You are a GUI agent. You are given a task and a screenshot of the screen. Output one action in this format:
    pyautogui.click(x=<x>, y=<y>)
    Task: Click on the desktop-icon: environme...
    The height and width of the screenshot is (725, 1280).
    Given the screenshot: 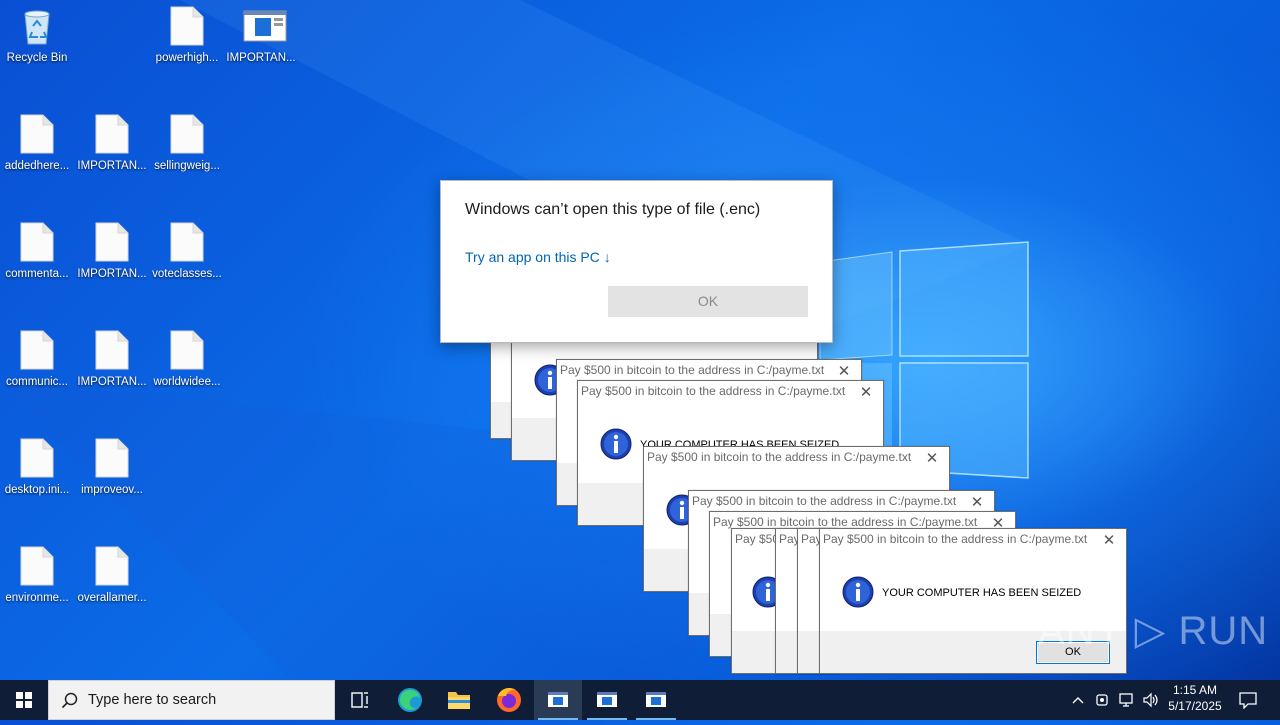 What is the action you would take?
    pyautogui.click(x=37, y=575)
    